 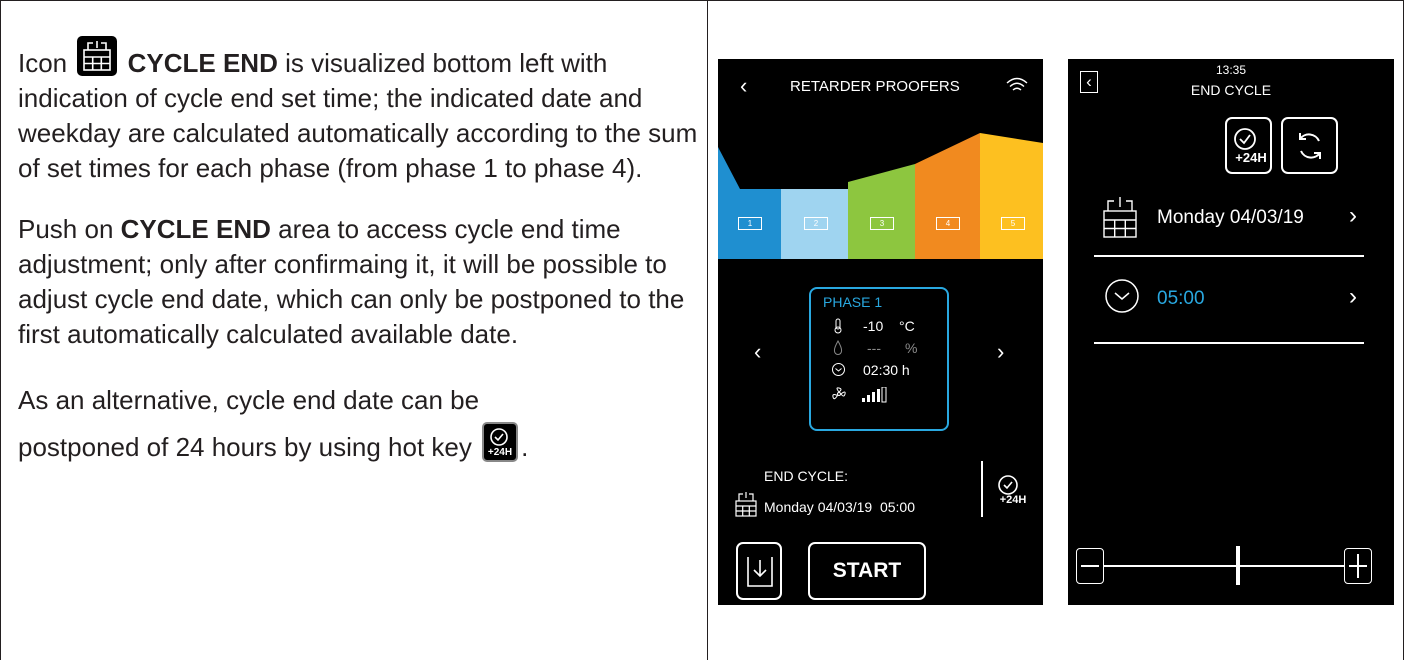 I want to click on paragraph-3-line-1: As an alternative, cycle end date can be, so click(x=249, y=400).